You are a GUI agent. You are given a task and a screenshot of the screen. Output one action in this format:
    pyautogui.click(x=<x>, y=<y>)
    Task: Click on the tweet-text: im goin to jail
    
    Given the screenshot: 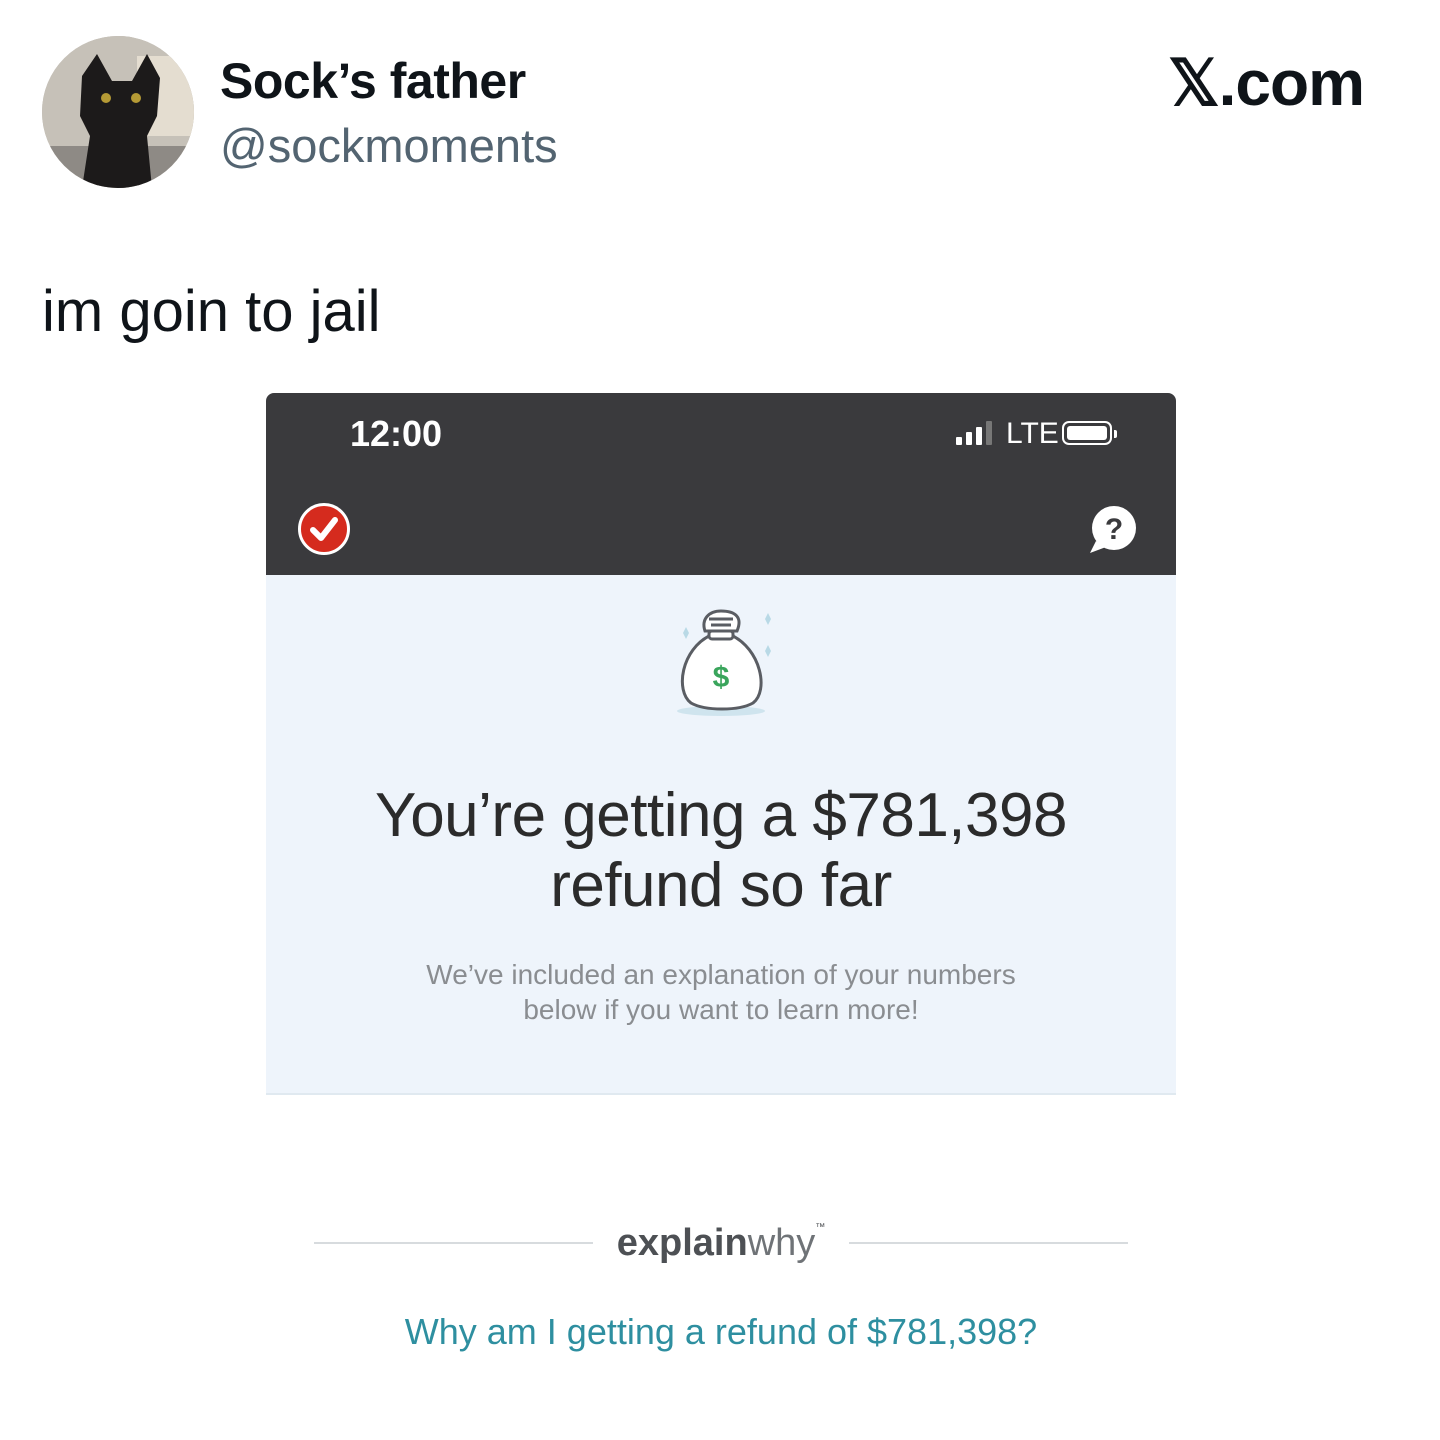 What is the action you would take?
    pyautogui.click(x=211, y=311)
    